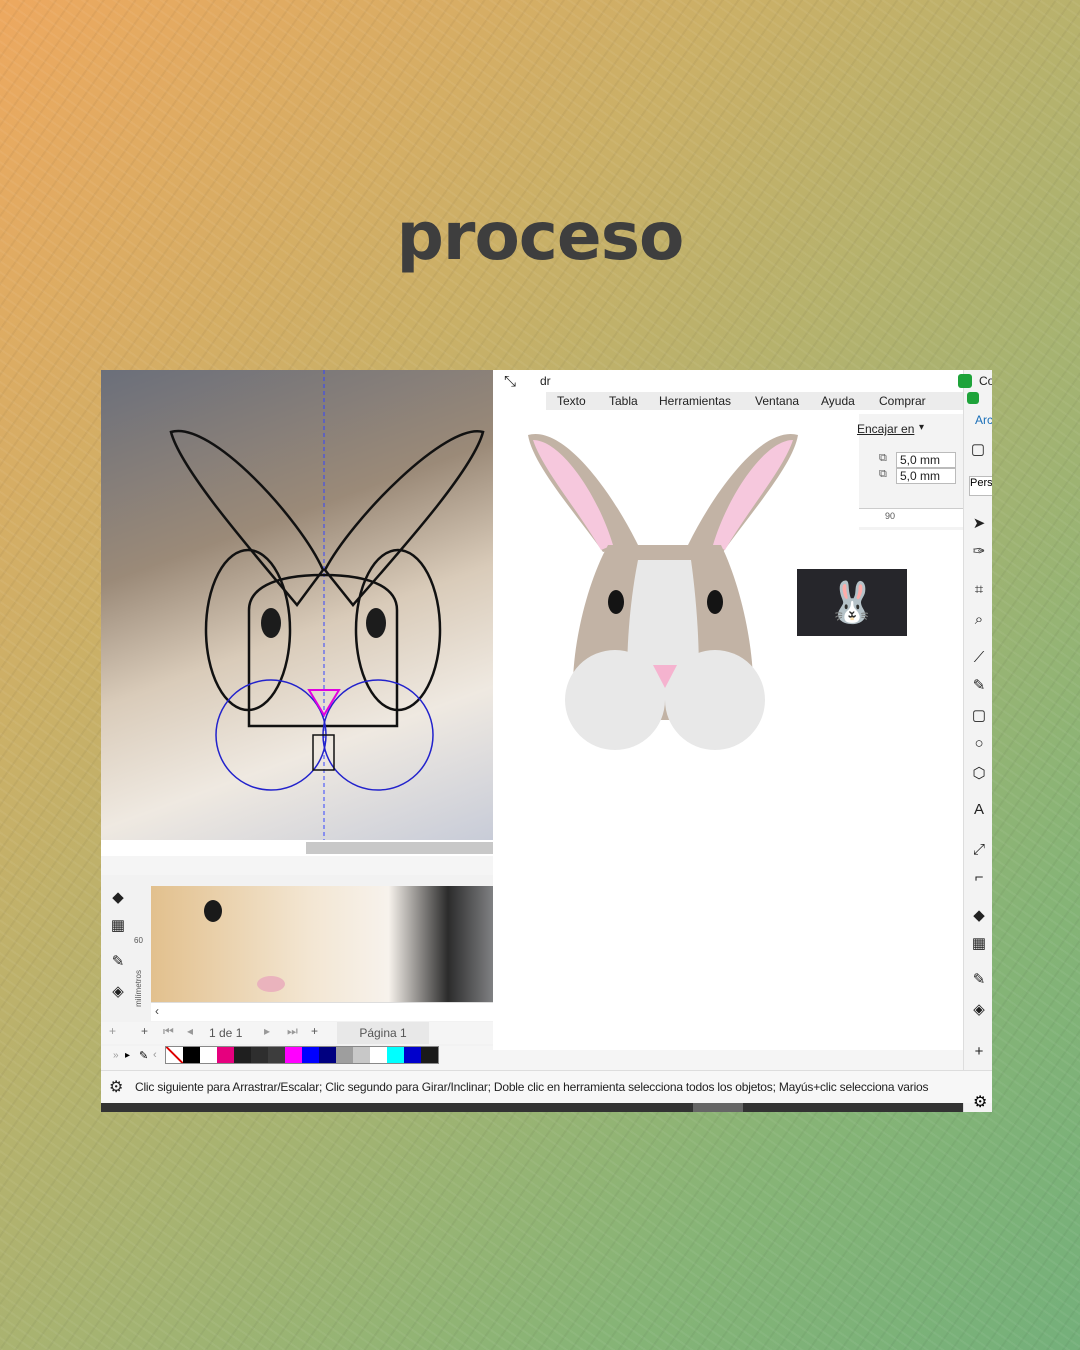 This screenshot has width=1080, height=1350. I want to click on construction-overlay, so click(327, 605).